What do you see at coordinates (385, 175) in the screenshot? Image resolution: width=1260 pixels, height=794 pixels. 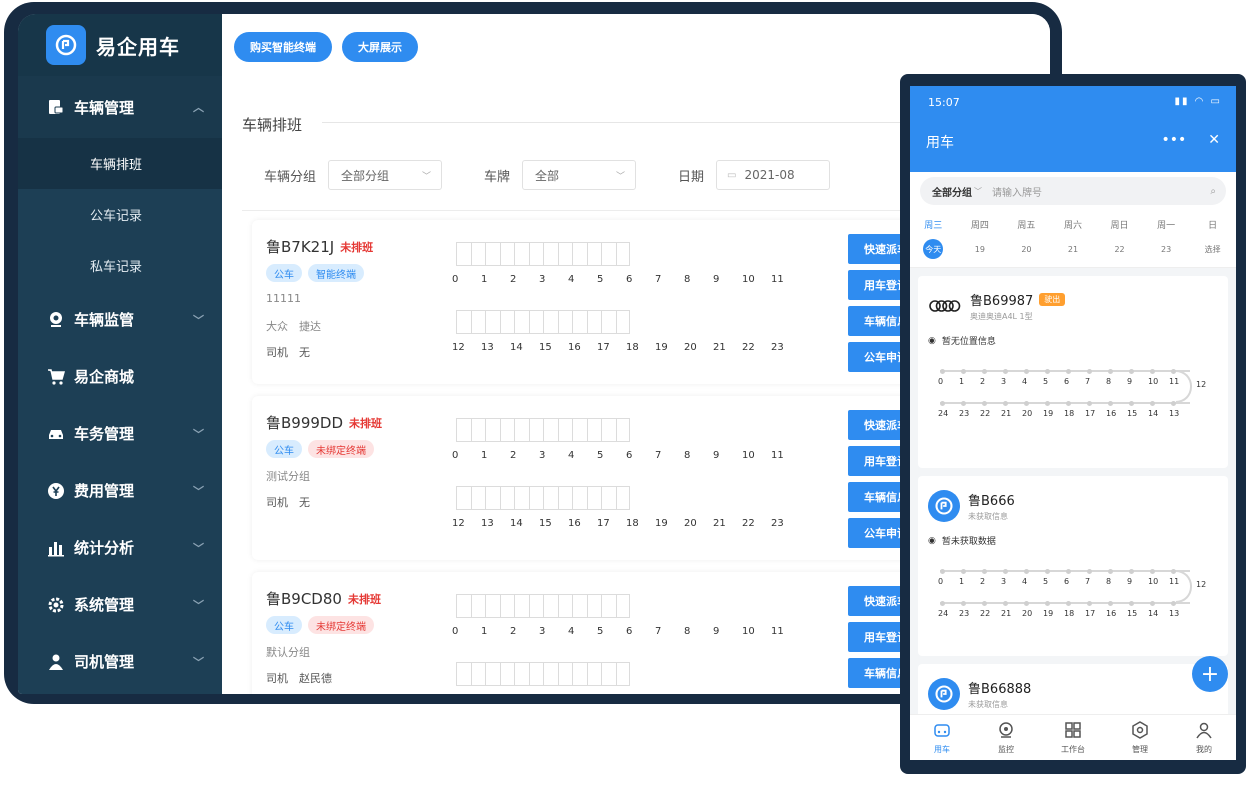 I see `group-filter-select: 全部分组 ﹀` at bounding box center [385, 175].